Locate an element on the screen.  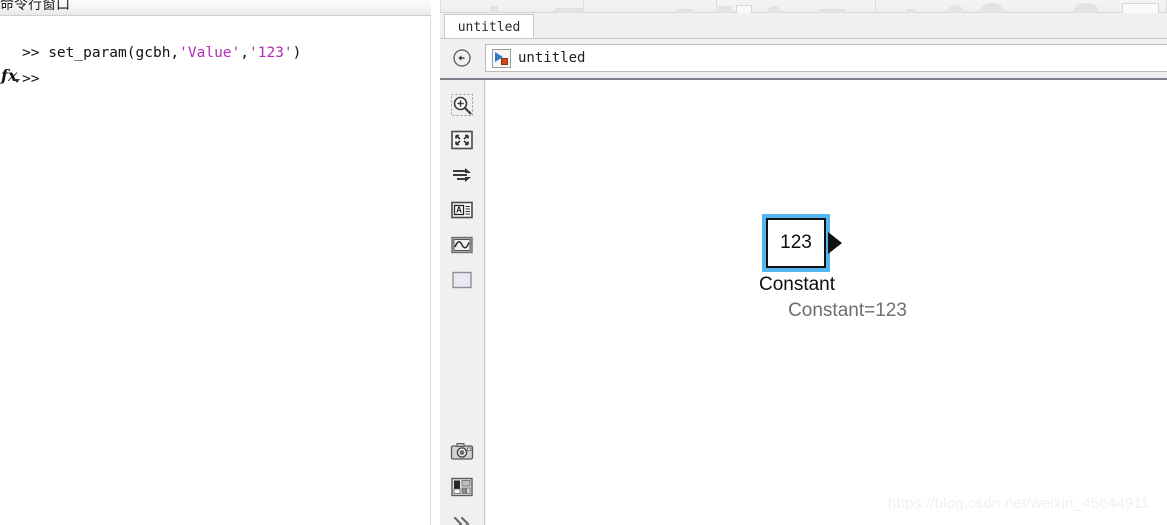
fx-icon: fx is located at coordinates (10, 76).